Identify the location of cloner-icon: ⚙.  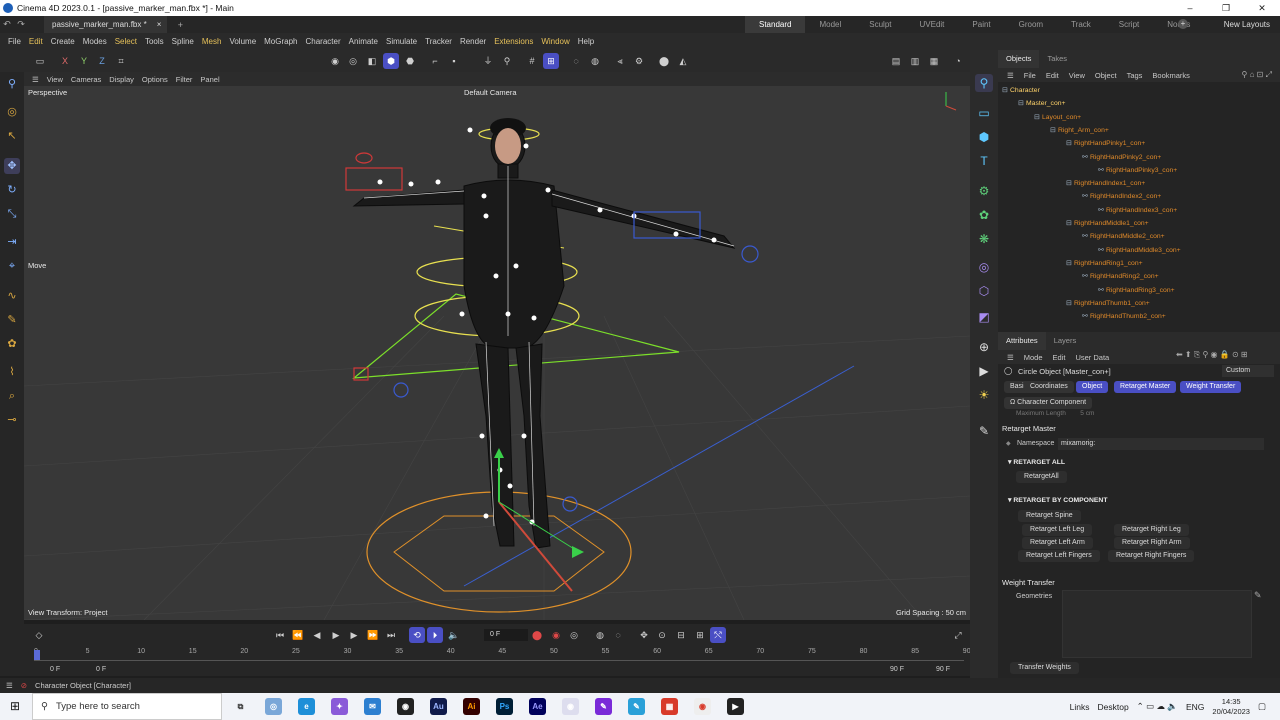
(984, 191).